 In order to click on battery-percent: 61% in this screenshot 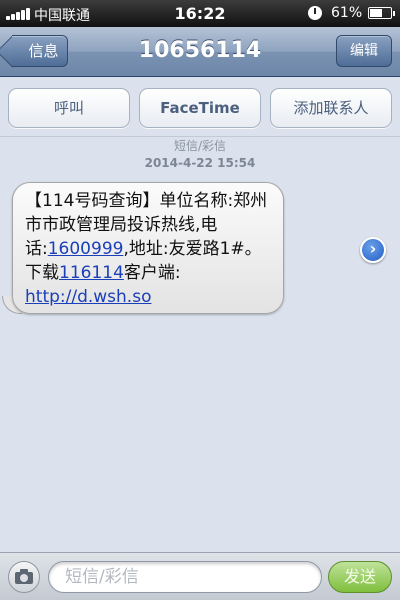, I will do `click(347, 13)`.